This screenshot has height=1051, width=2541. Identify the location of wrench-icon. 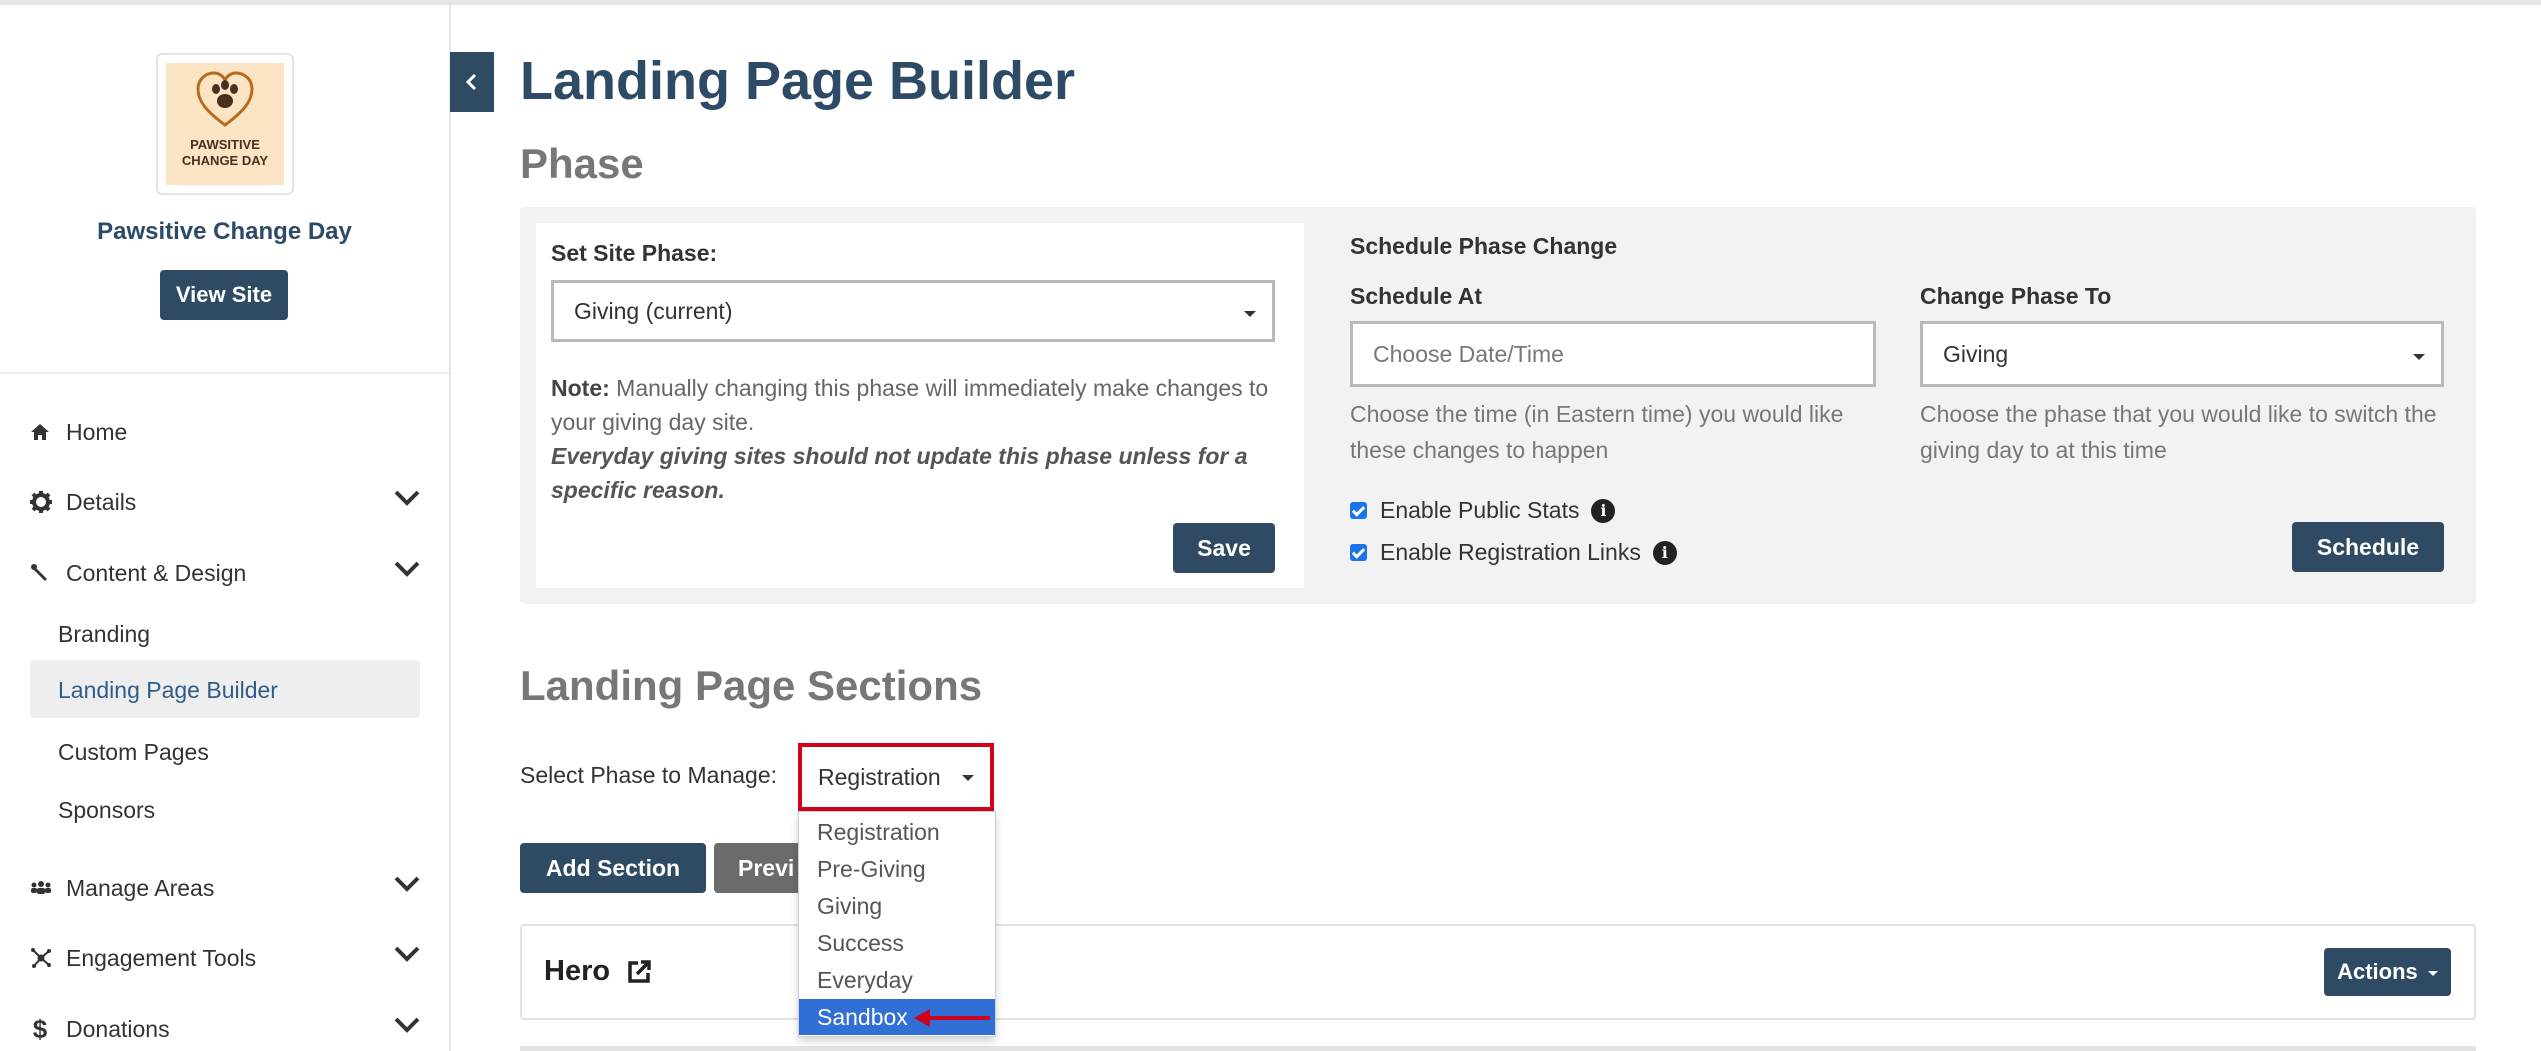
(40, 573).